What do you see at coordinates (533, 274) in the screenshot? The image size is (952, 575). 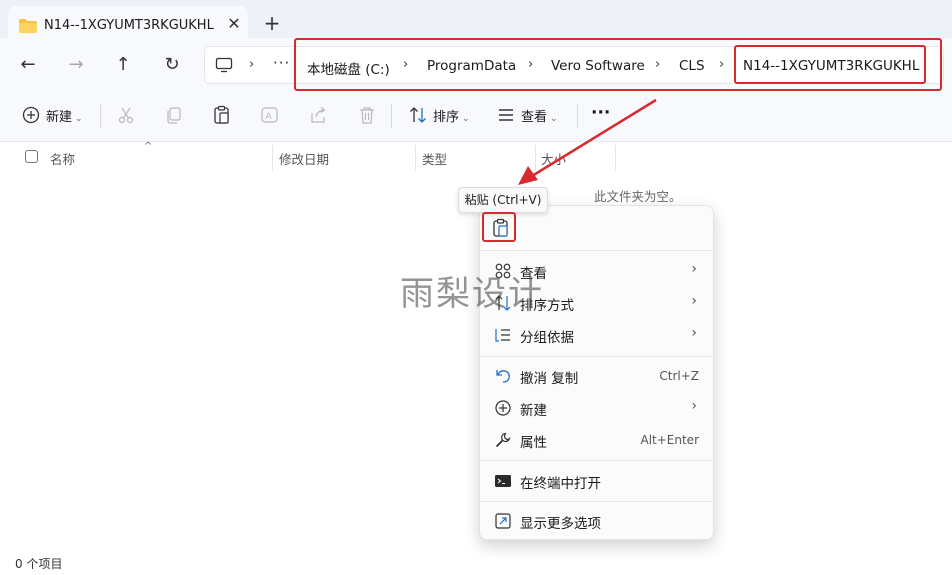 I see `menu-item-label: 查看` at bounding box center [533, 274].